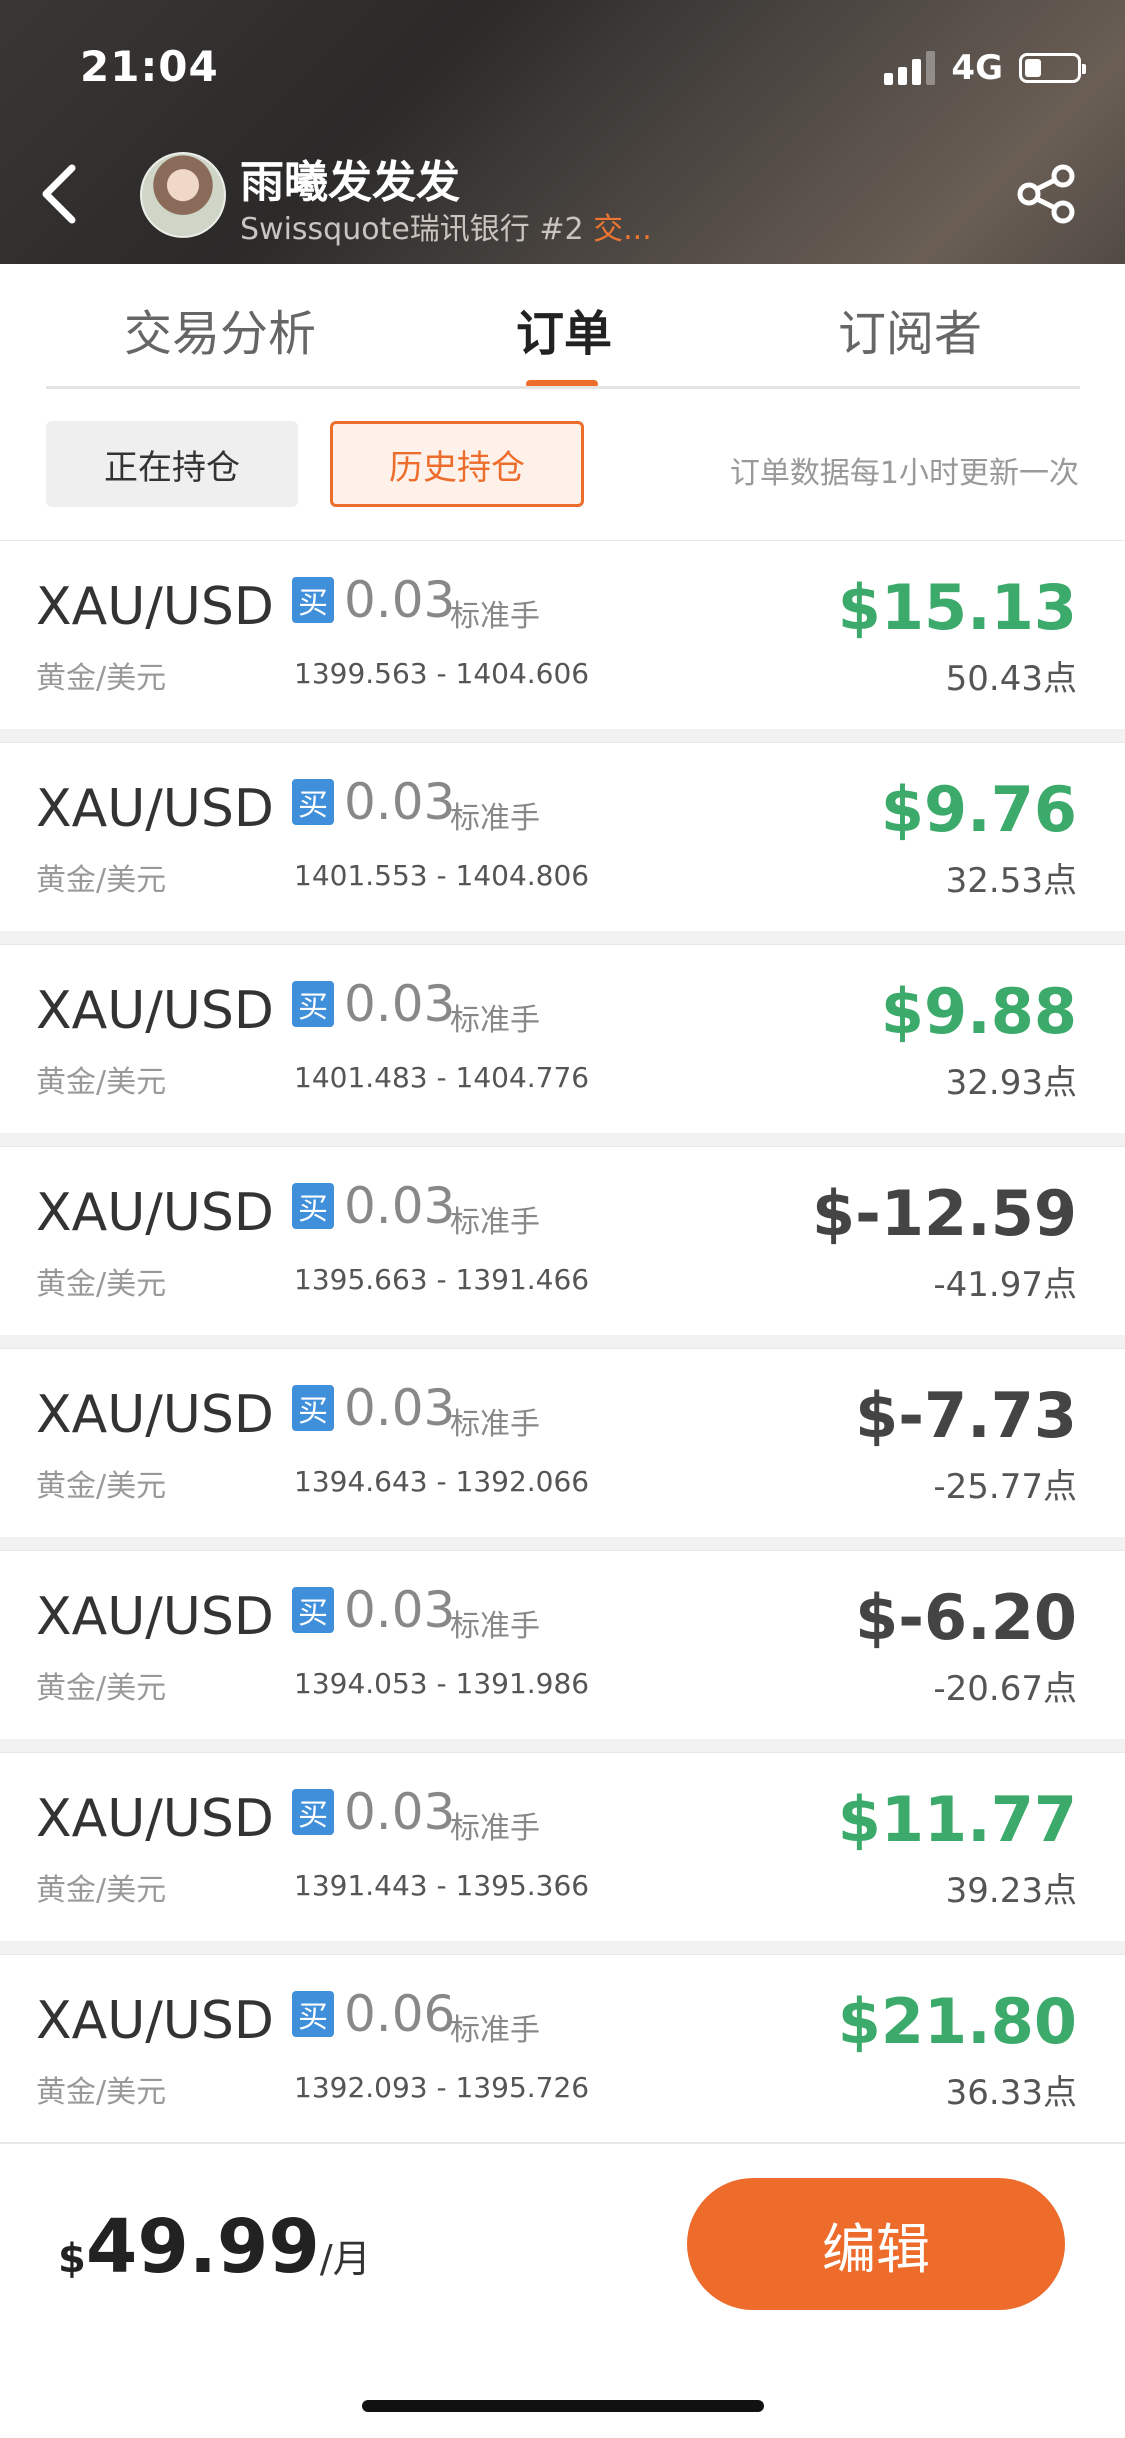  Describe the element at coordinates (978, 809) in the screenshot. I see `order-profit: $9.76` at that location.